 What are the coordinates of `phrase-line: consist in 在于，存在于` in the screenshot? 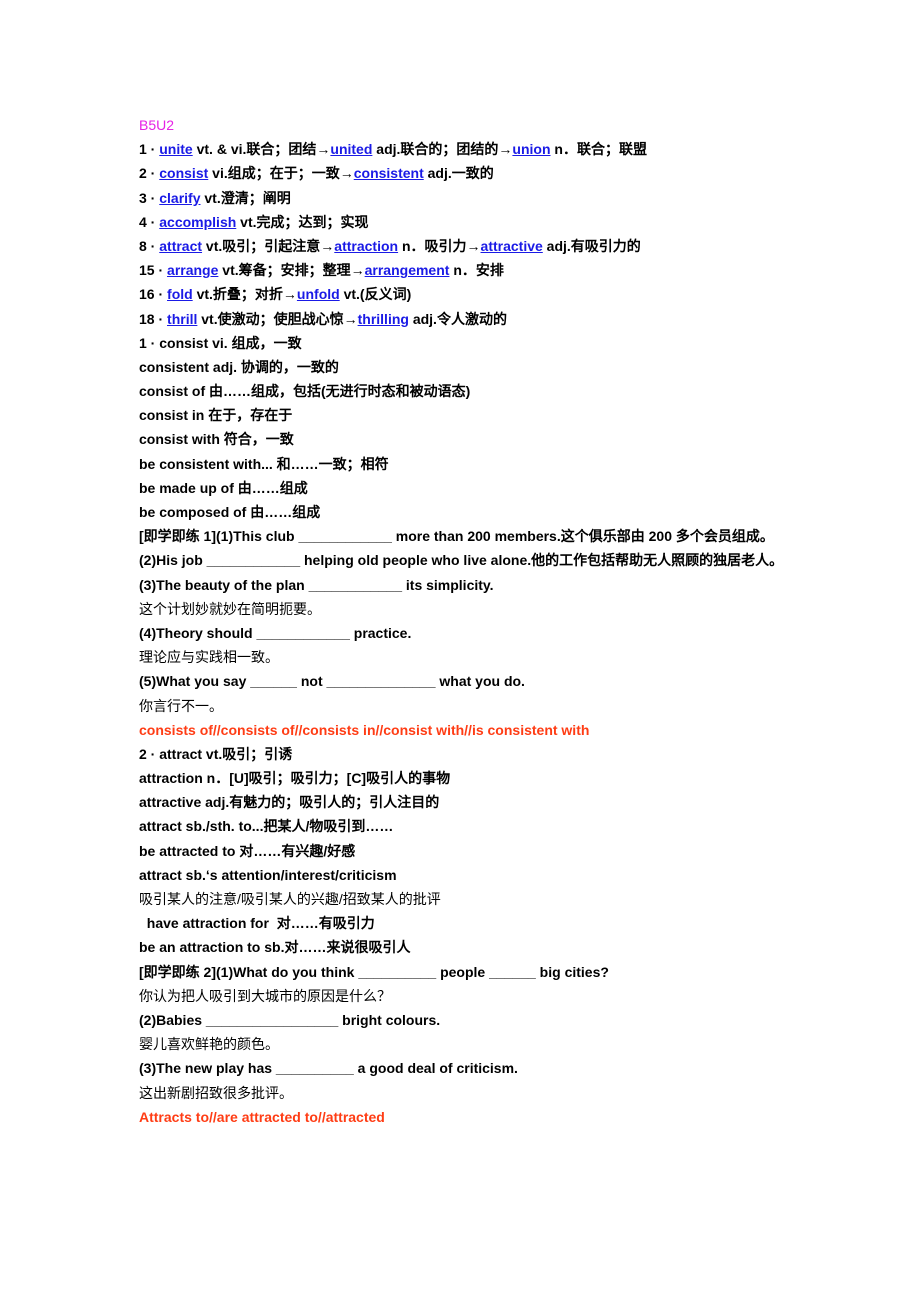 It's located at (216, 415).